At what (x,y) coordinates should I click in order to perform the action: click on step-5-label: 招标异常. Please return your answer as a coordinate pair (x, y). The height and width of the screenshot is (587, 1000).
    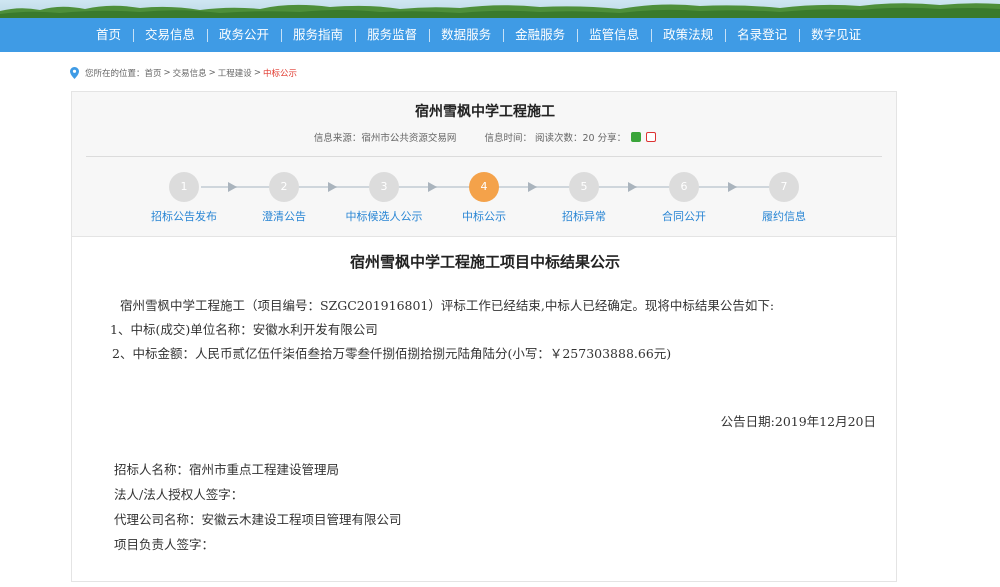
    Looking at the image, I should click on (584, 216).